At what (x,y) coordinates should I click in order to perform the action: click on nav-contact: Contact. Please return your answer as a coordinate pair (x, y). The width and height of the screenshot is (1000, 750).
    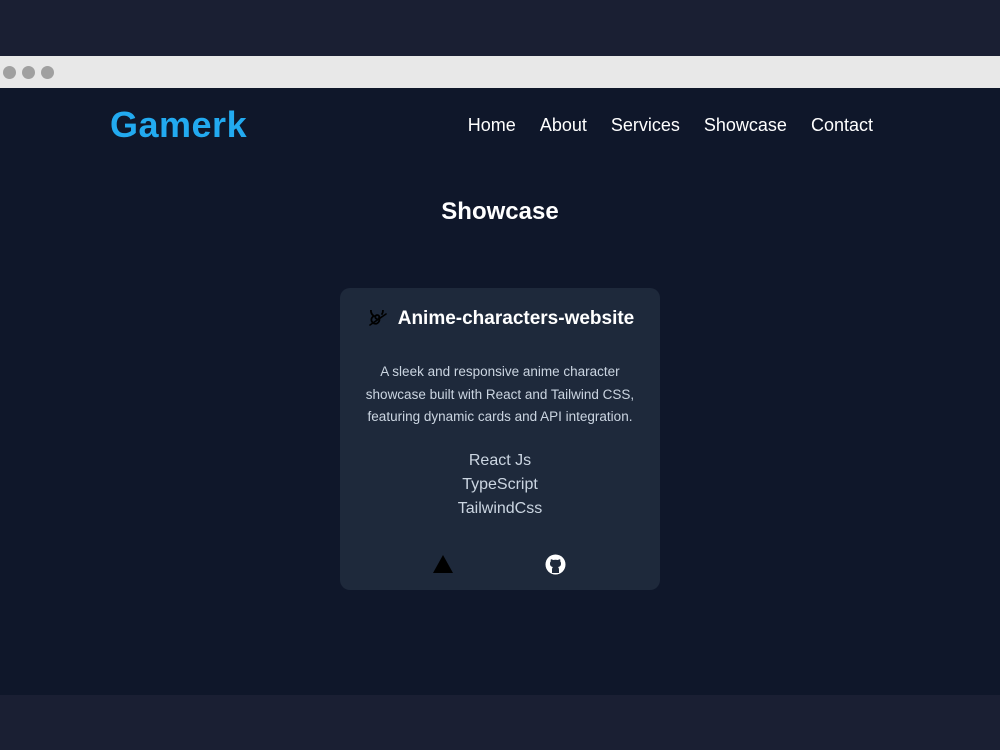
    Looking at the image, I should click on (842, 125).